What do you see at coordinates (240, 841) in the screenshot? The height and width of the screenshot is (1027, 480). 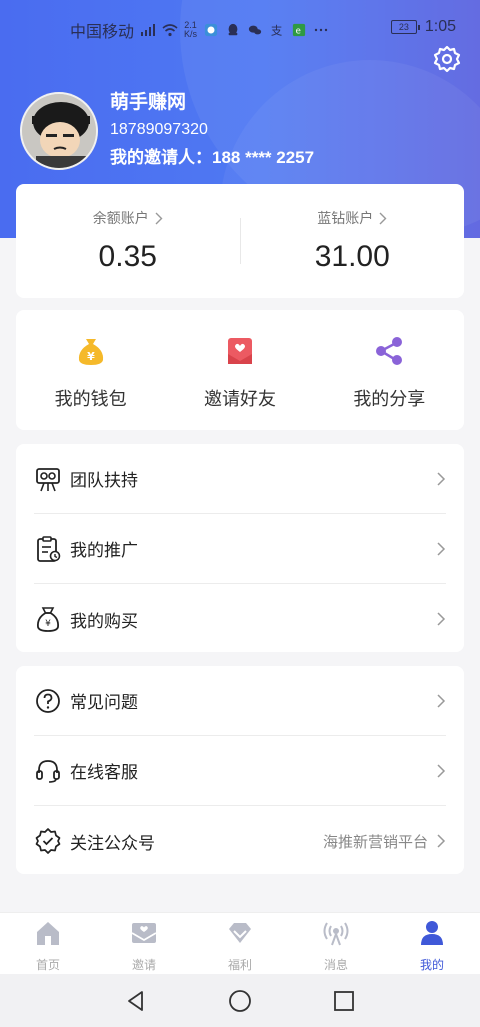 I see `menu-item-follow-account: 关注公众号 海推新营销平台` at bounding box center [240, 841].